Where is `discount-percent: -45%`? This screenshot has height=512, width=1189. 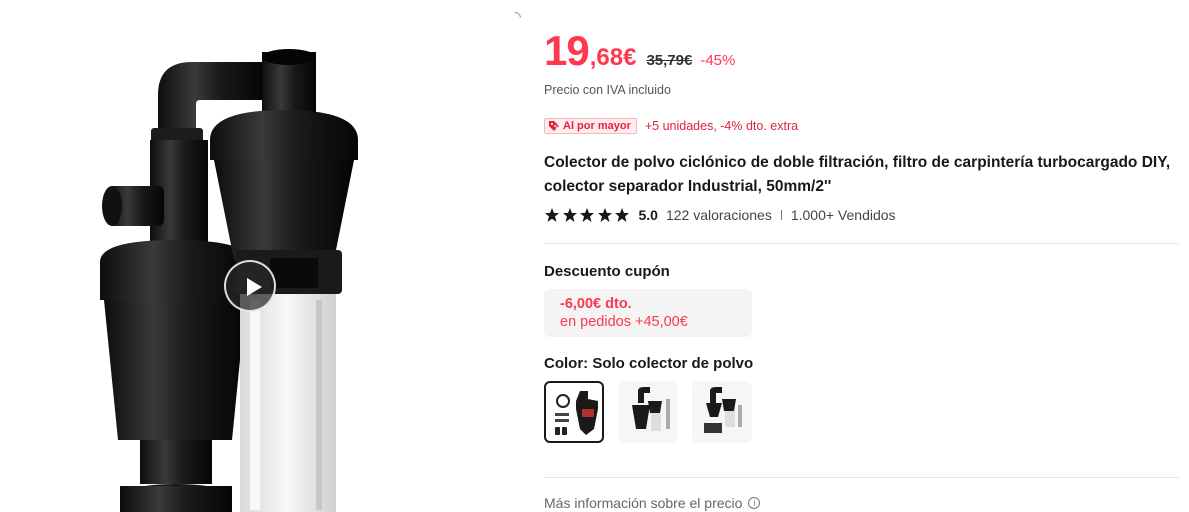
discount-percent: -45% is located at coordinates (718, 60).